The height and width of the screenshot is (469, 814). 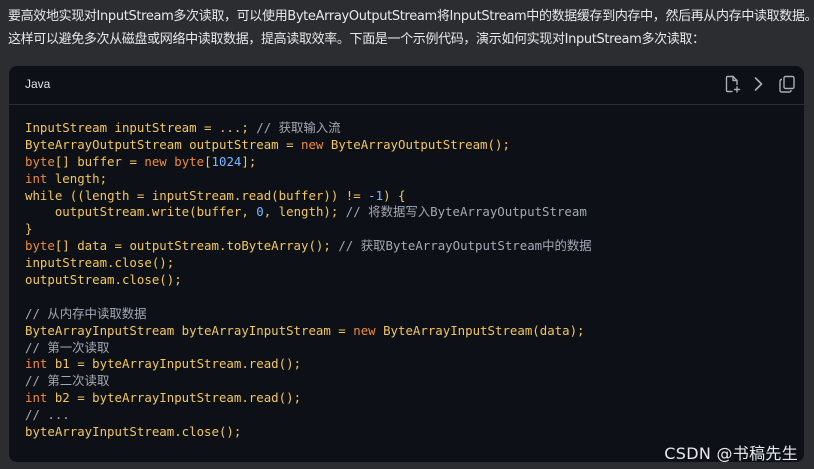 I want to click on code-token: ByteArrayInputStream(data);, so click(x=480, y=330).